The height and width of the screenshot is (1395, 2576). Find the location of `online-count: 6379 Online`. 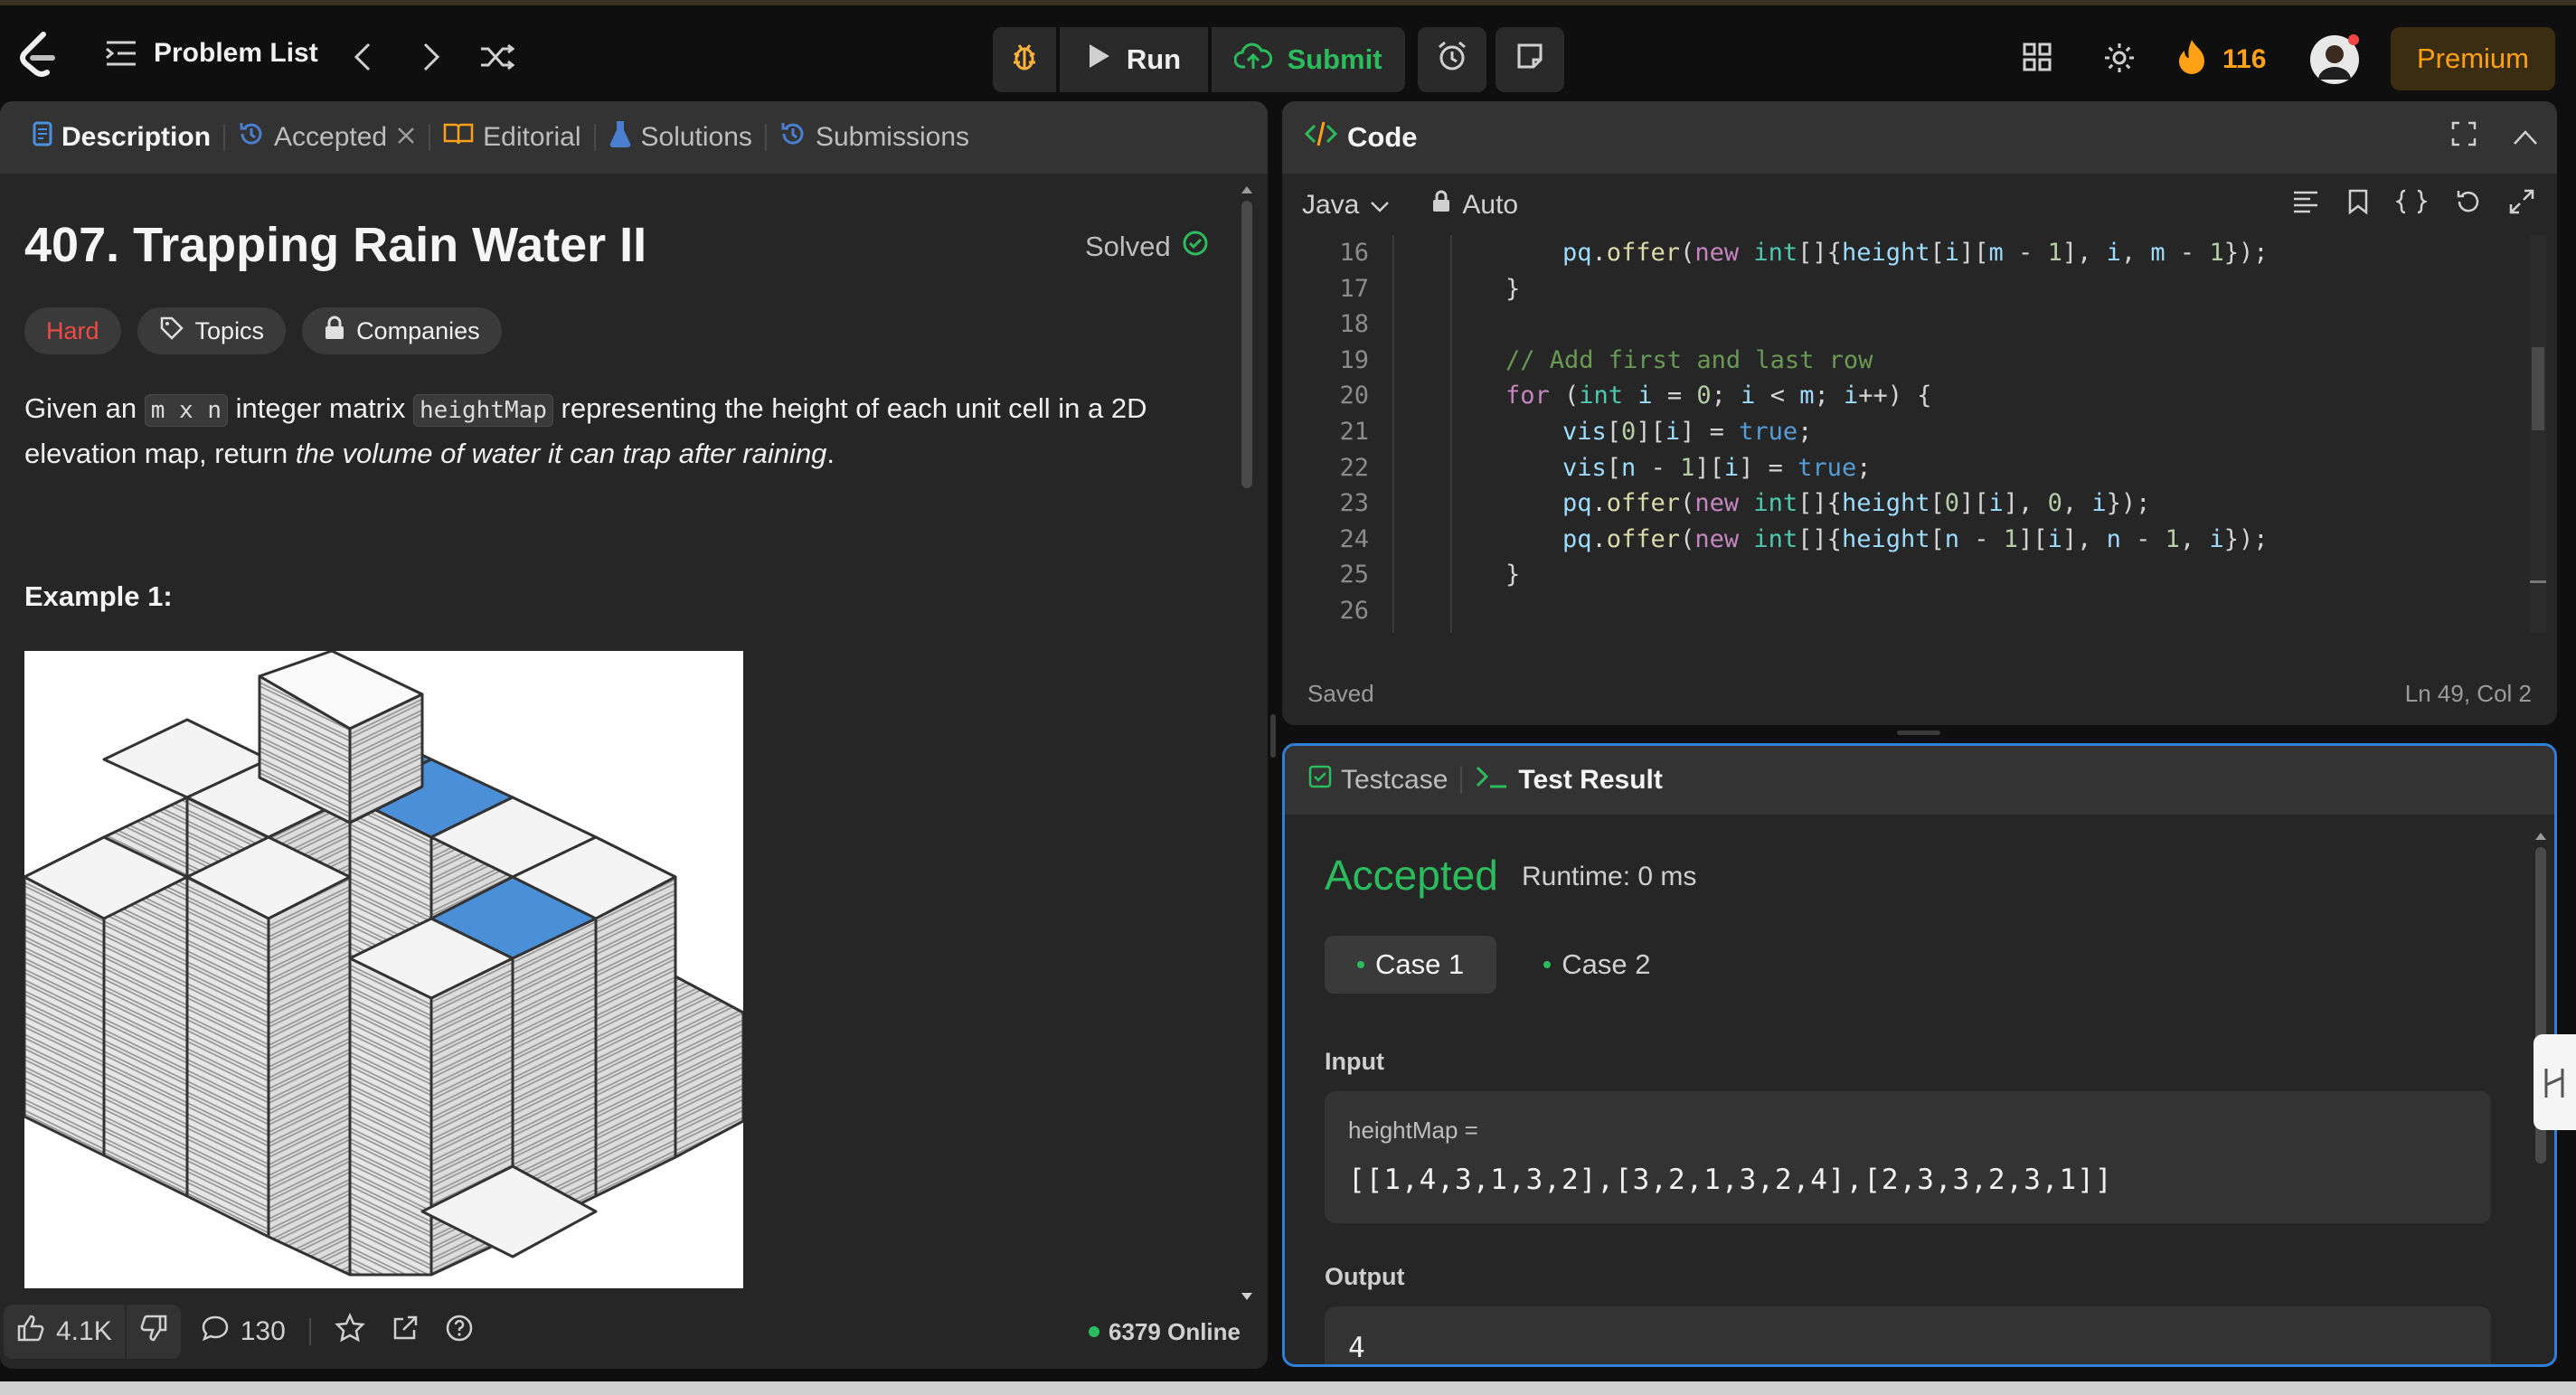

online-count: 6379 Online is located at coordinates (1175, 1331).